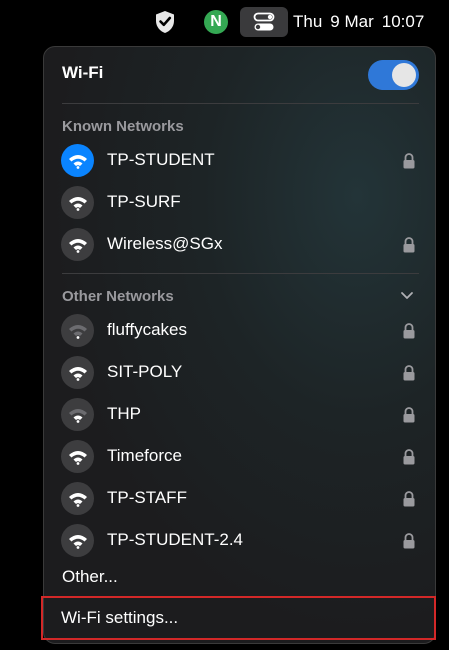 This screenshot has width=449, height=650. I want to click on network-name: SIT-POLY, so click(145, 371).